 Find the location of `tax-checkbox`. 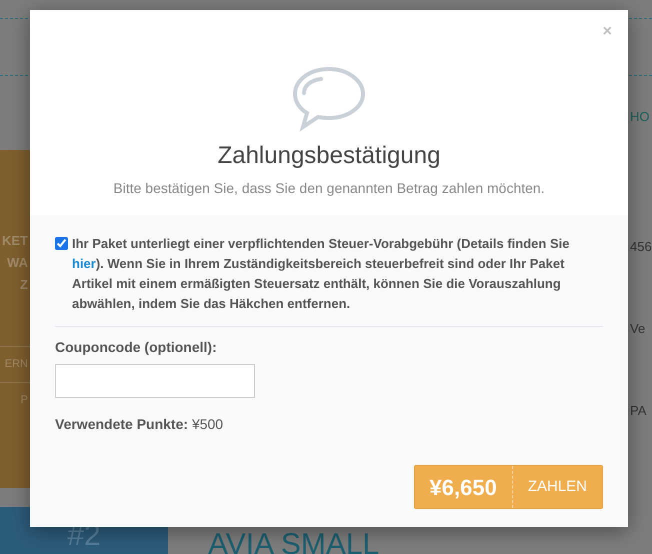

tax-checkbox is located at coordinates (61, 243).